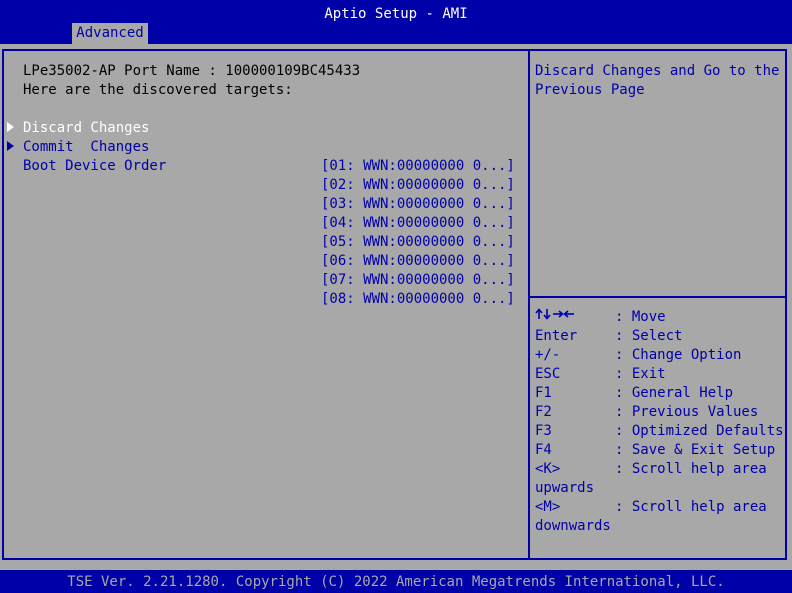 This screenshot has width=792, height=593. I want to click on key-plus-minus: +/-, so click(548, 355).